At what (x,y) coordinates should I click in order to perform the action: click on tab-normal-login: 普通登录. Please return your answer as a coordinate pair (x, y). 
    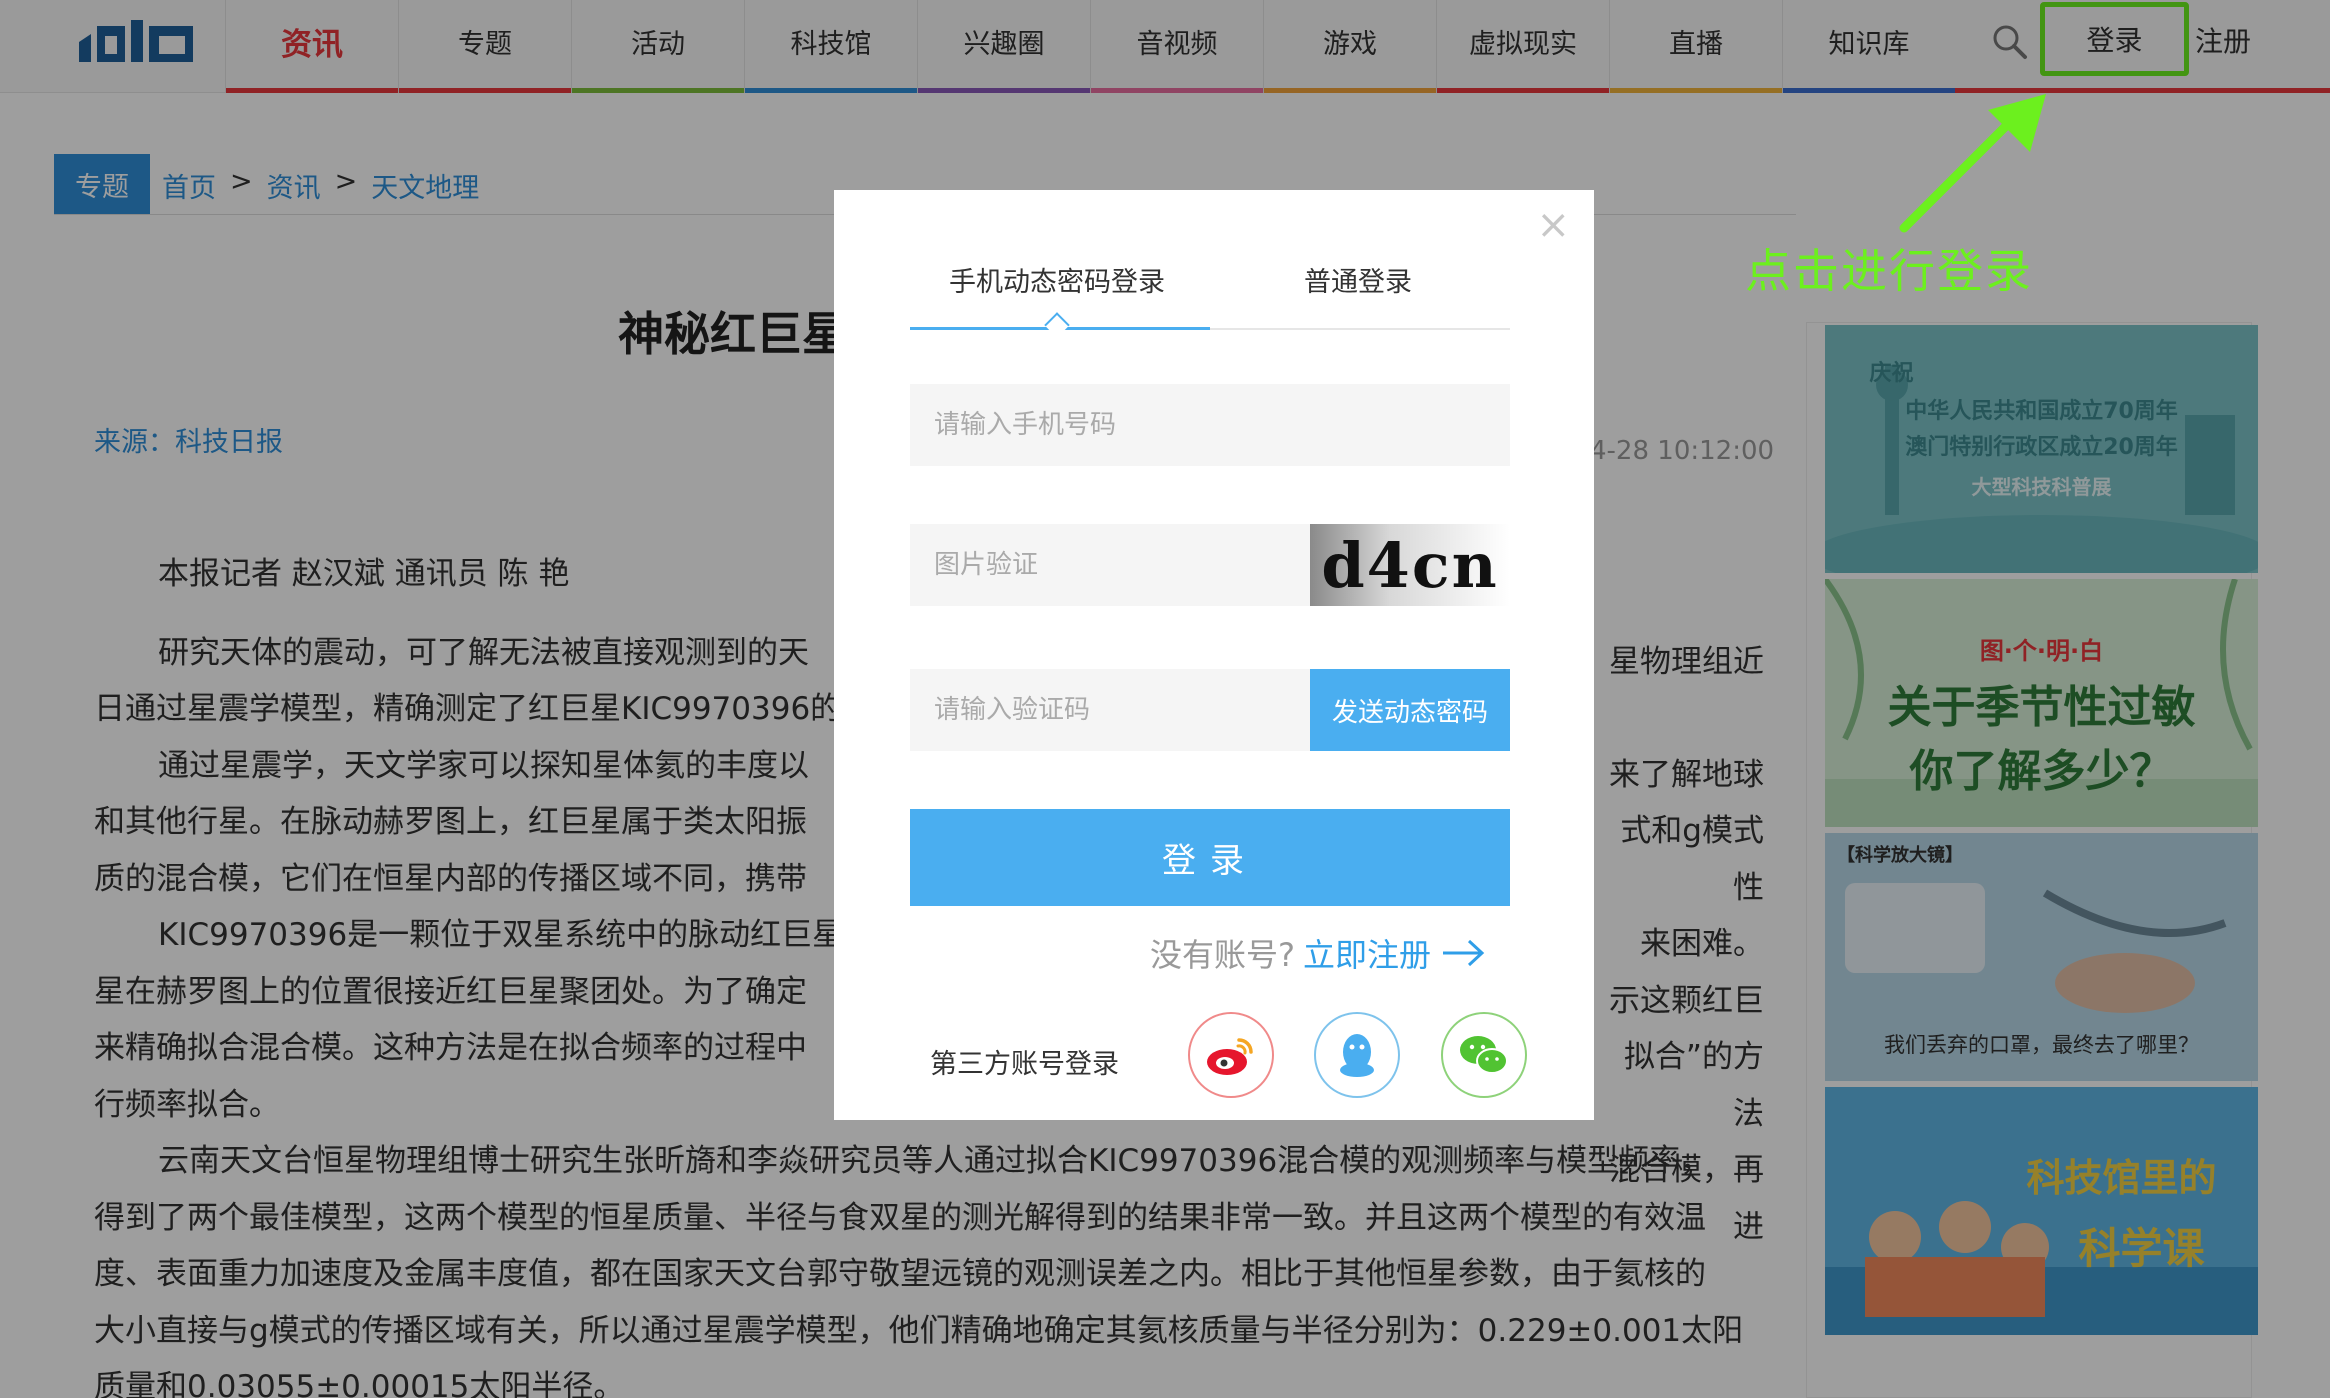
    Looking at the image, I should click on (1358, 279).